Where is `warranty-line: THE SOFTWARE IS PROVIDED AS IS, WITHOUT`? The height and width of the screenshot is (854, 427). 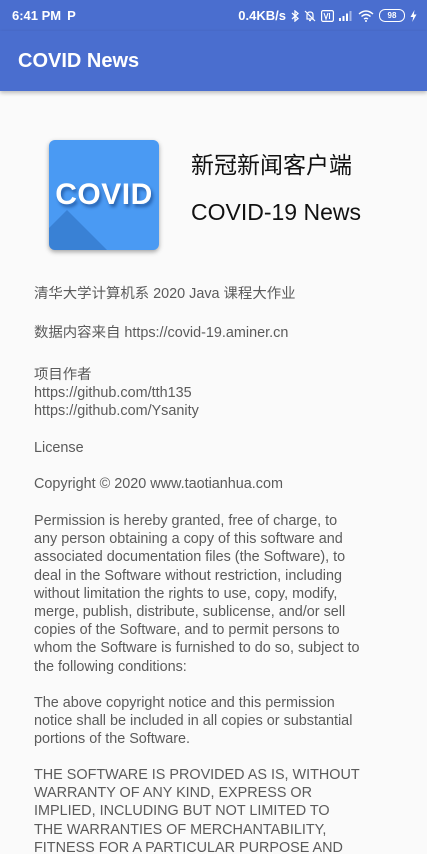
warranty-line: THE SOFTWARE IS PROVIDED AS IS, WITHOUT is located at coordinates (197, 775).